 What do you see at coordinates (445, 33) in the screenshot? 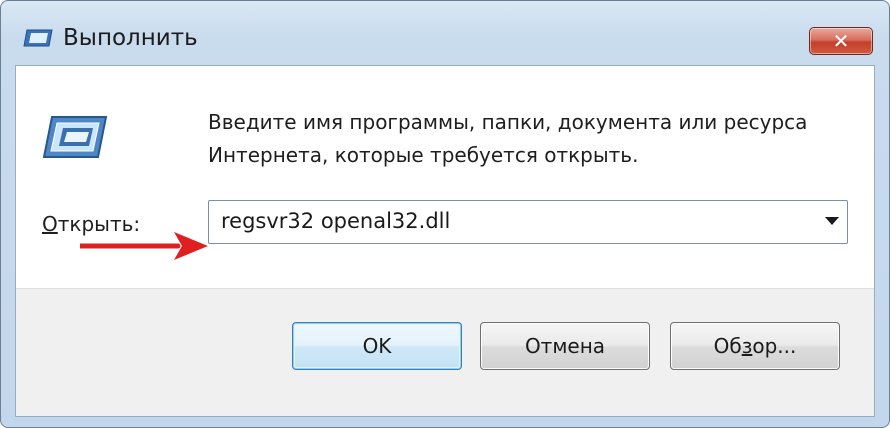
I see `title-bar: Выполнить ✕` at bounding box center [445, 33].